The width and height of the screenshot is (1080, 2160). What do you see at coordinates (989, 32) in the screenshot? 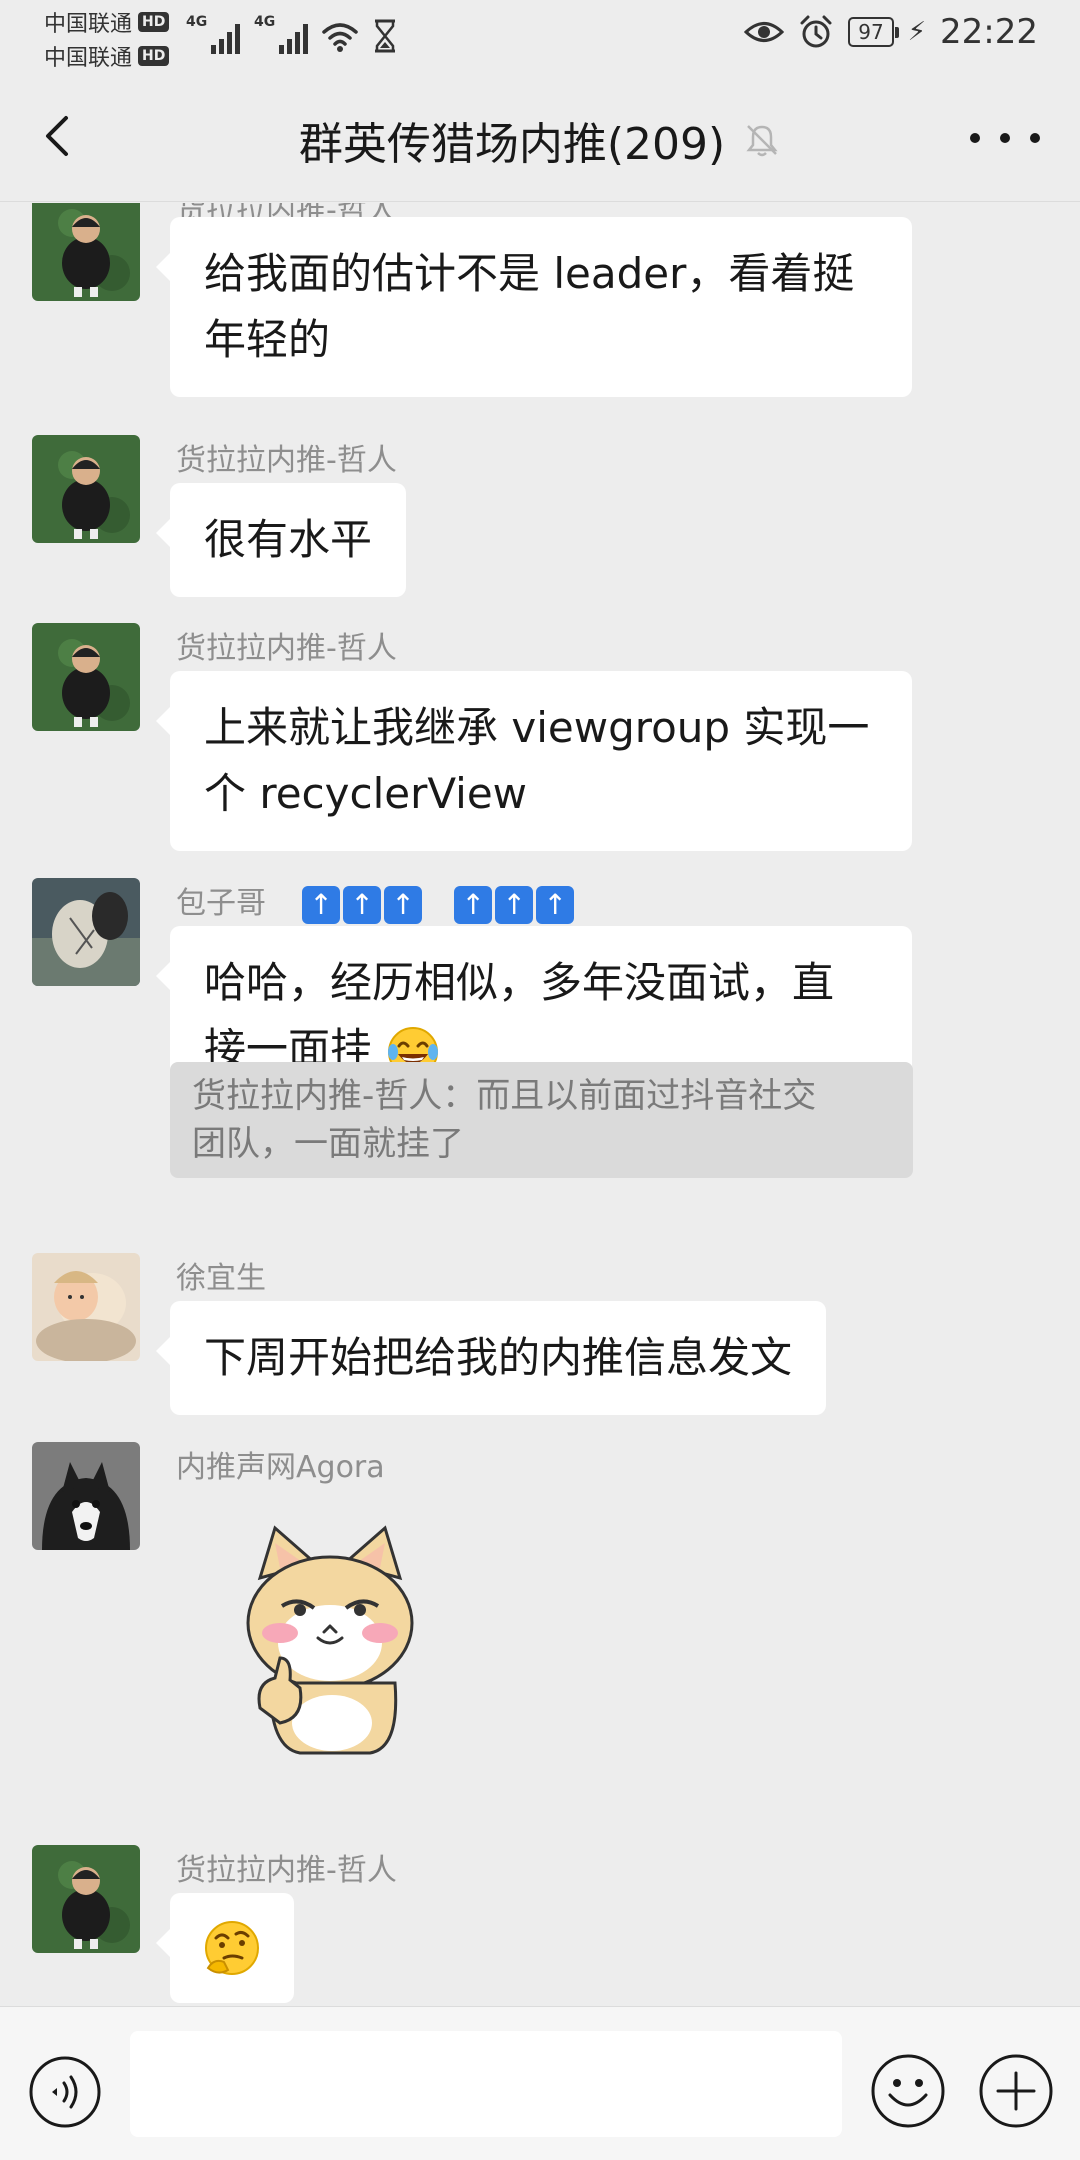
I see `status-time: 22:22` at bounding box center [989, 32].